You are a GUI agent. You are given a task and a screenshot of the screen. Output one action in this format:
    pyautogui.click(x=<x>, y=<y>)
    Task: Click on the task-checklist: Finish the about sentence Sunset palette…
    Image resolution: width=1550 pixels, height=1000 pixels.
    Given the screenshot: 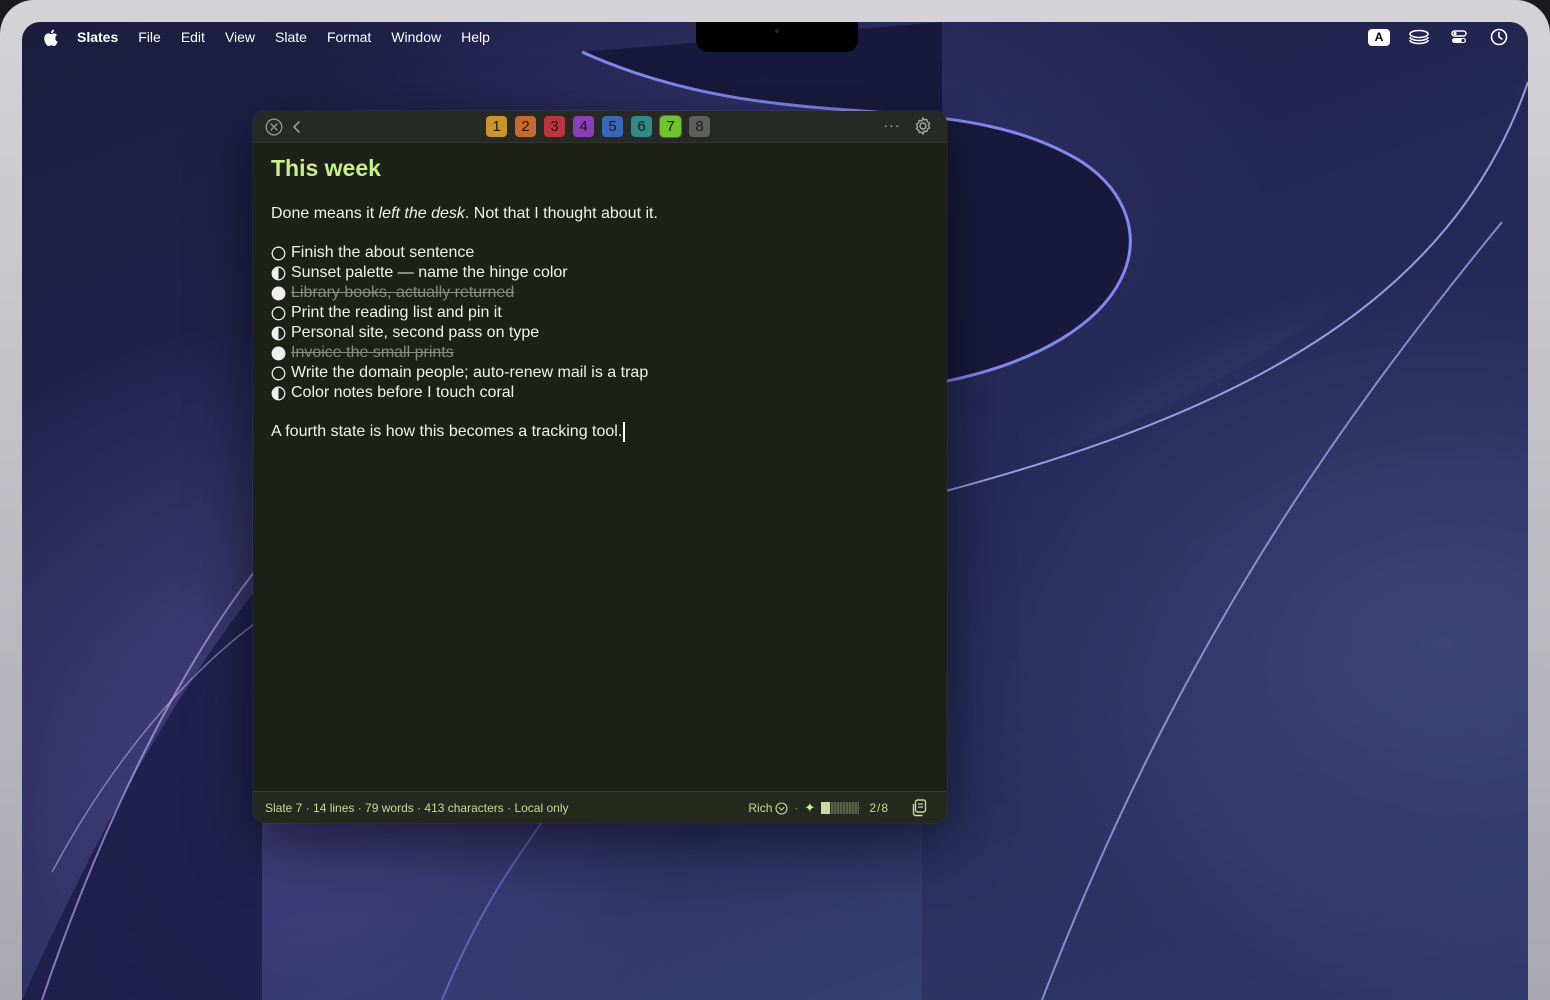 What is the action you would take?
    pyautogui.click(x=601, y=323)
    